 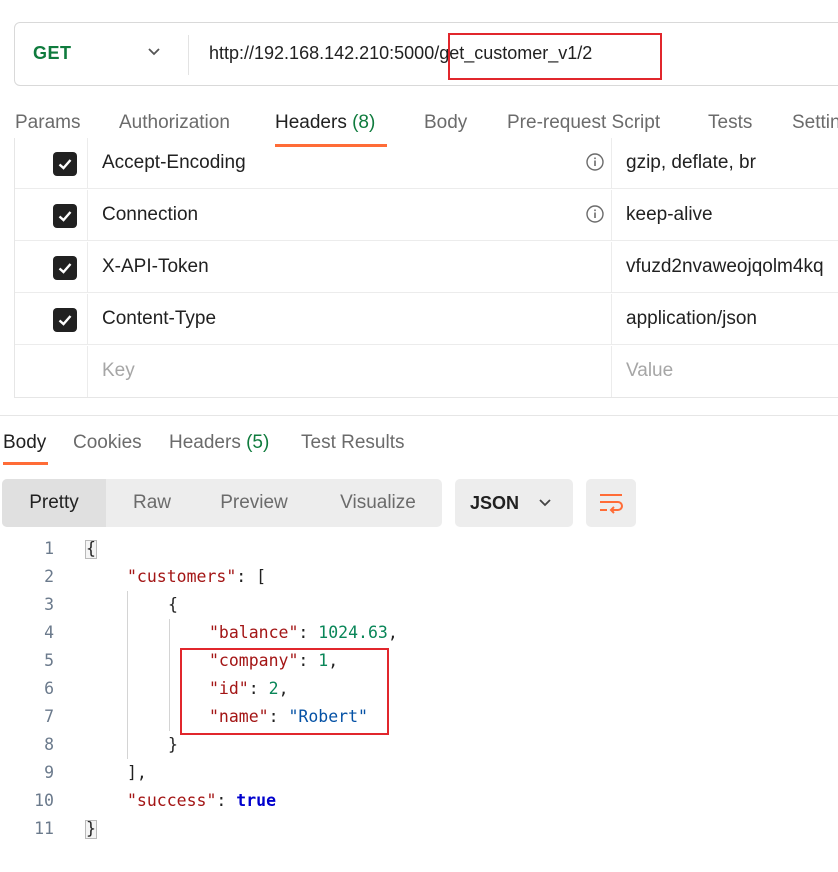 What do you see at coordinates (555, 56) in the screenshot?
I see `url-path-highlight-box` at bounding box center [555, 56].